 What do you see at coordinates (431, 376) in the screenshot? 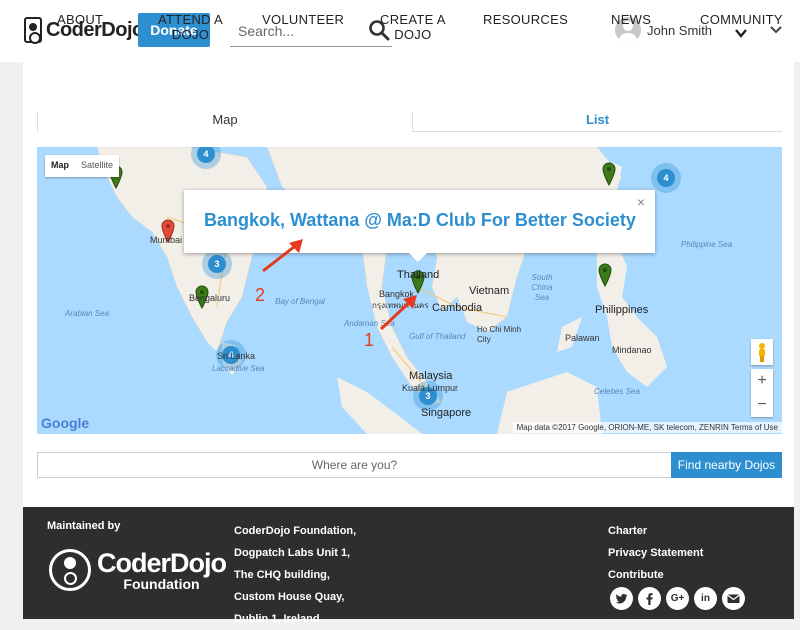
I see `map-label: Malaysia` at bounding box center [431, 376].